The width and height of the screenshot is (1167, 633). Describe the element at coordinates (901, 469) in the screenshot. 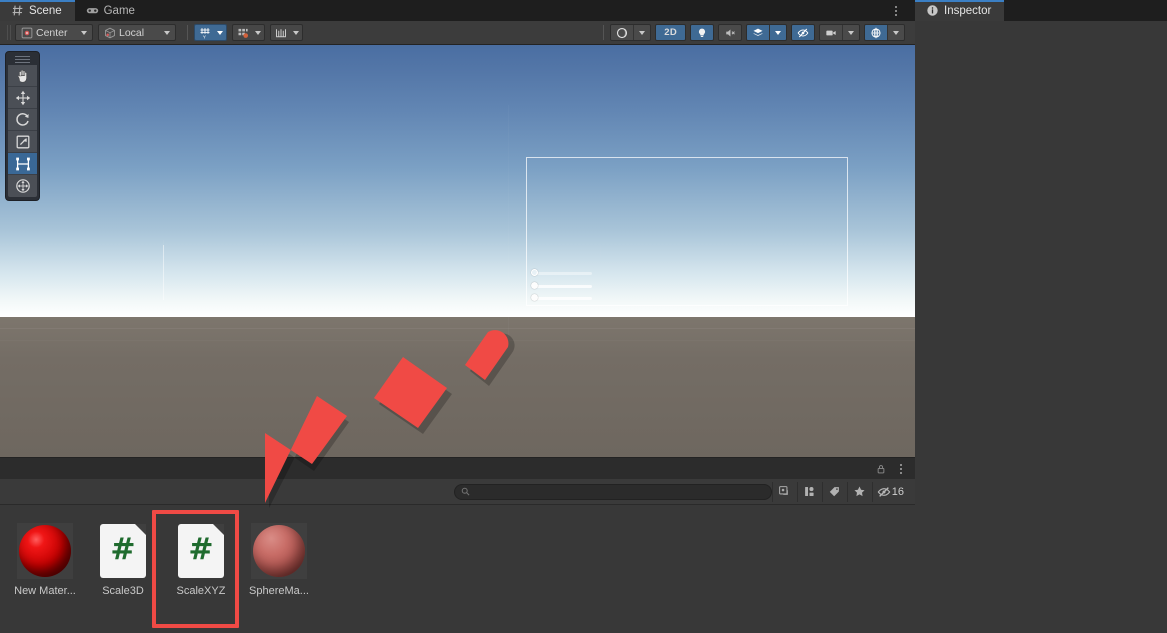

I see `project-panel-menu-button` at that location.